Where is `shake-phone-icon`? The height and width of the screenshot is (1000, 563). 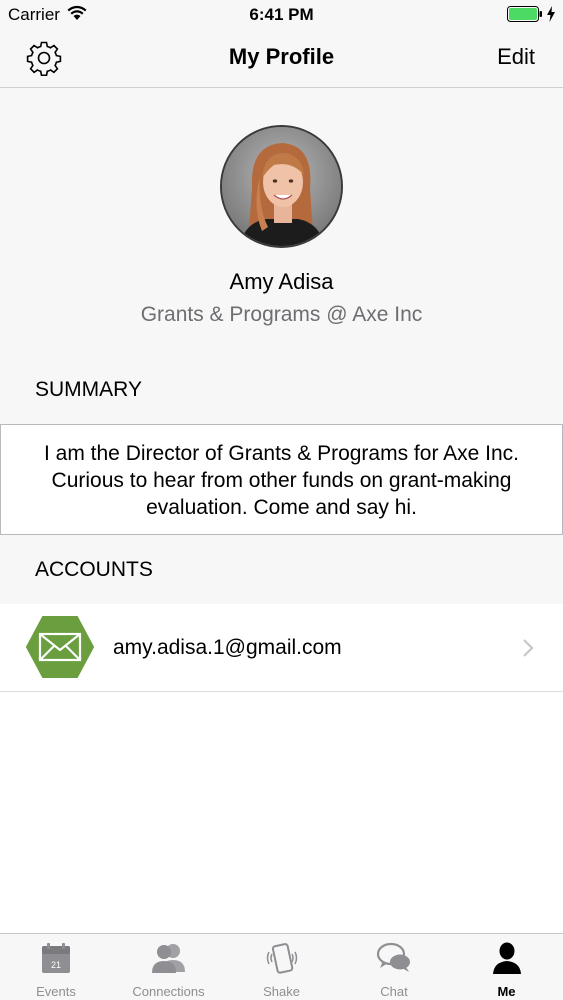
shake-phone-icon is located at coordinates (282, 961).